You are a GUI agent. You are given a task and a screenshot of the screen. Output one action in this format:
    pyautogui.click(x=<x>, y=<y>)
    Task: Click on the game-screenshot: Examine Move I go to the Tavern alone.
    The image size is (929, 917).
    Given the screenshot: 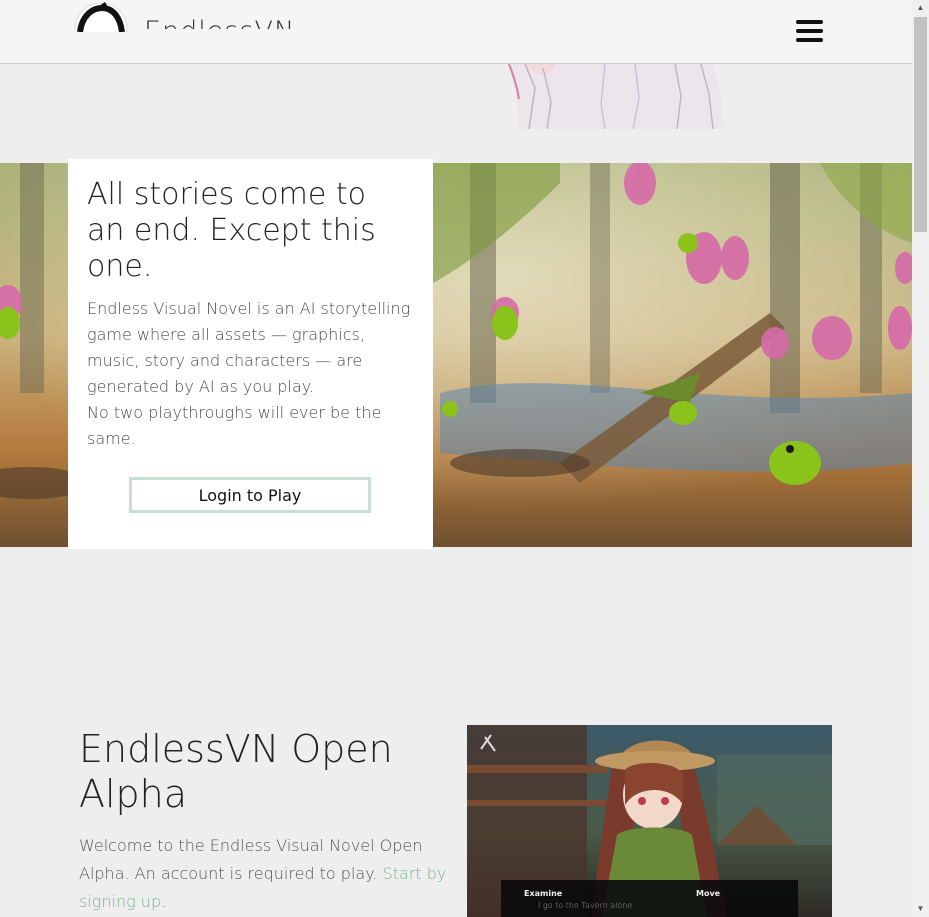 What is the action you would take?
    pyautogui.click(x=649, y=821)
    